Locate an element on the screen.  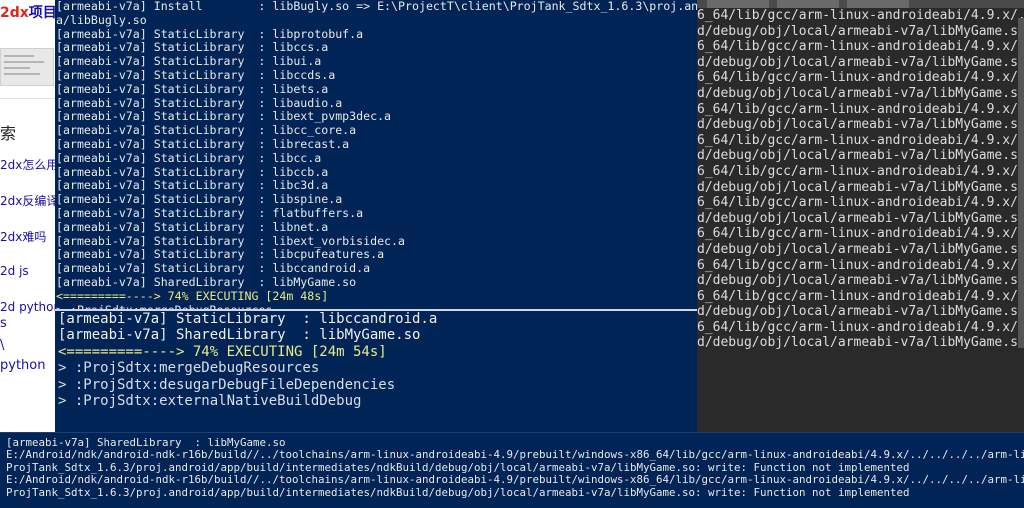
related-search-link: 2d python is located at coordinates (30, 307).